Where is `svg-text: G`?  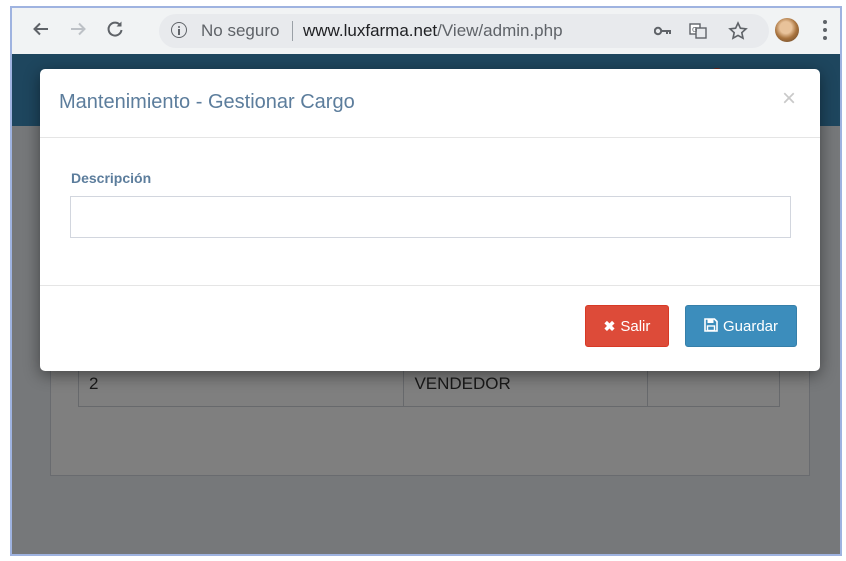 svg-text: G is located at coordinates (694, 30).